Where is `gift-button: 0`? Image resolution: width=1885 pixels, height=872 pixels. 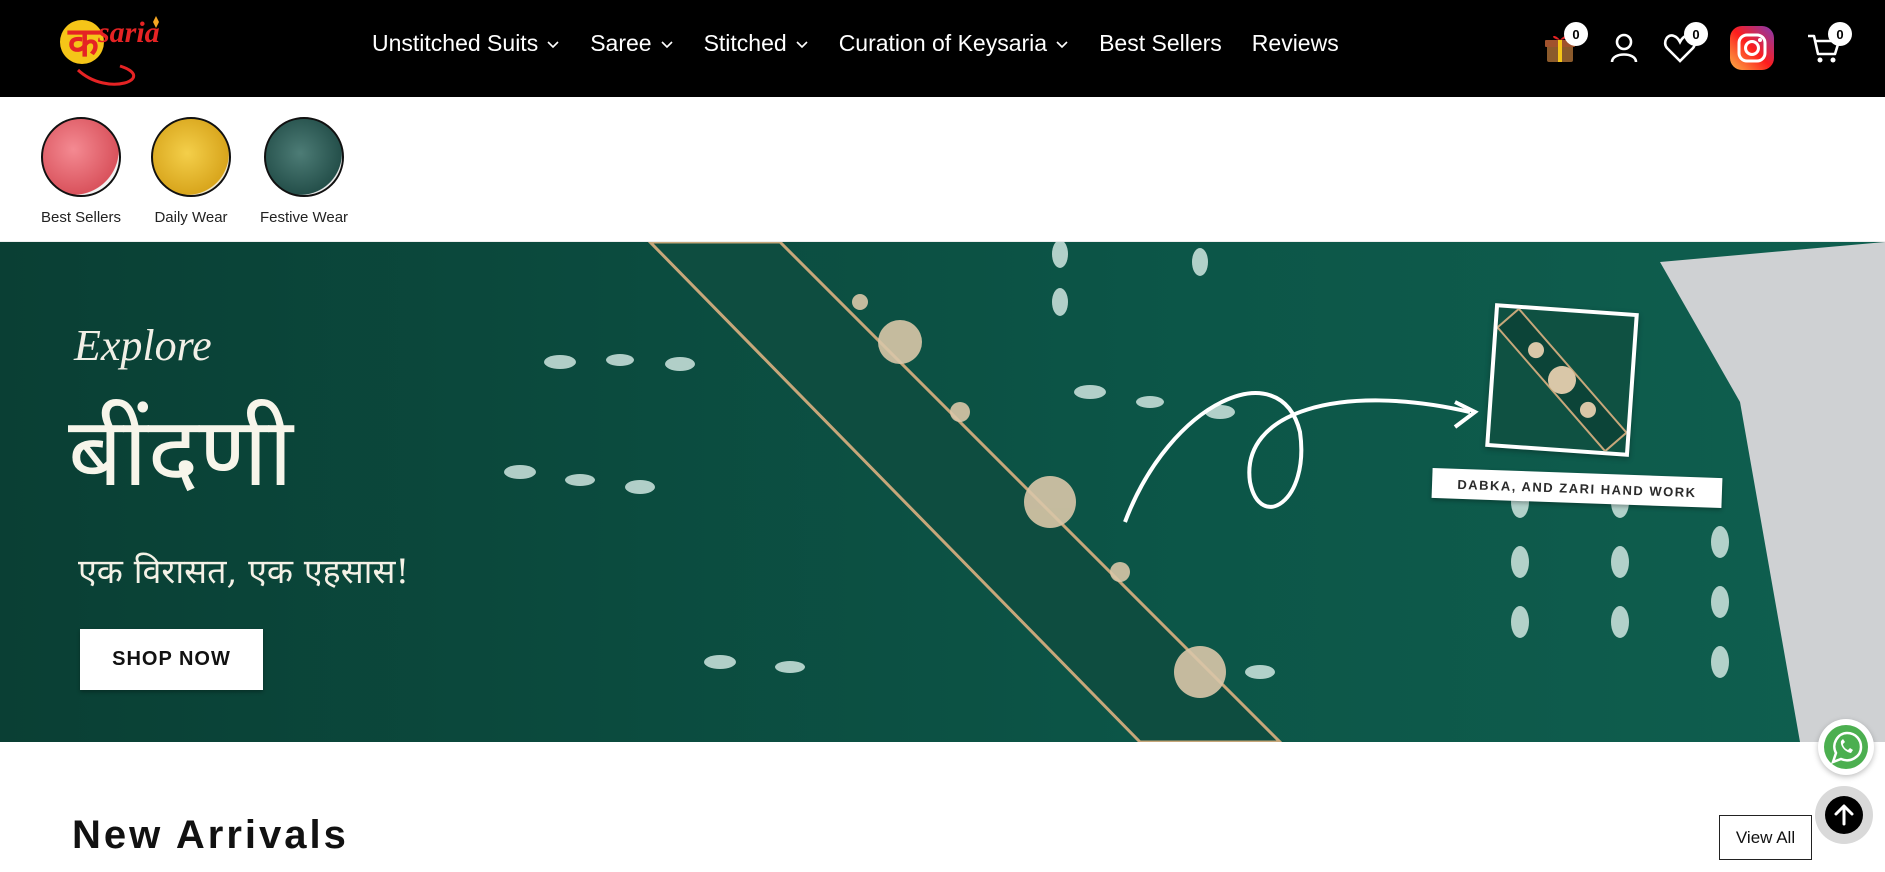 gift-button: 0 is located at coordinates (1564, 47).